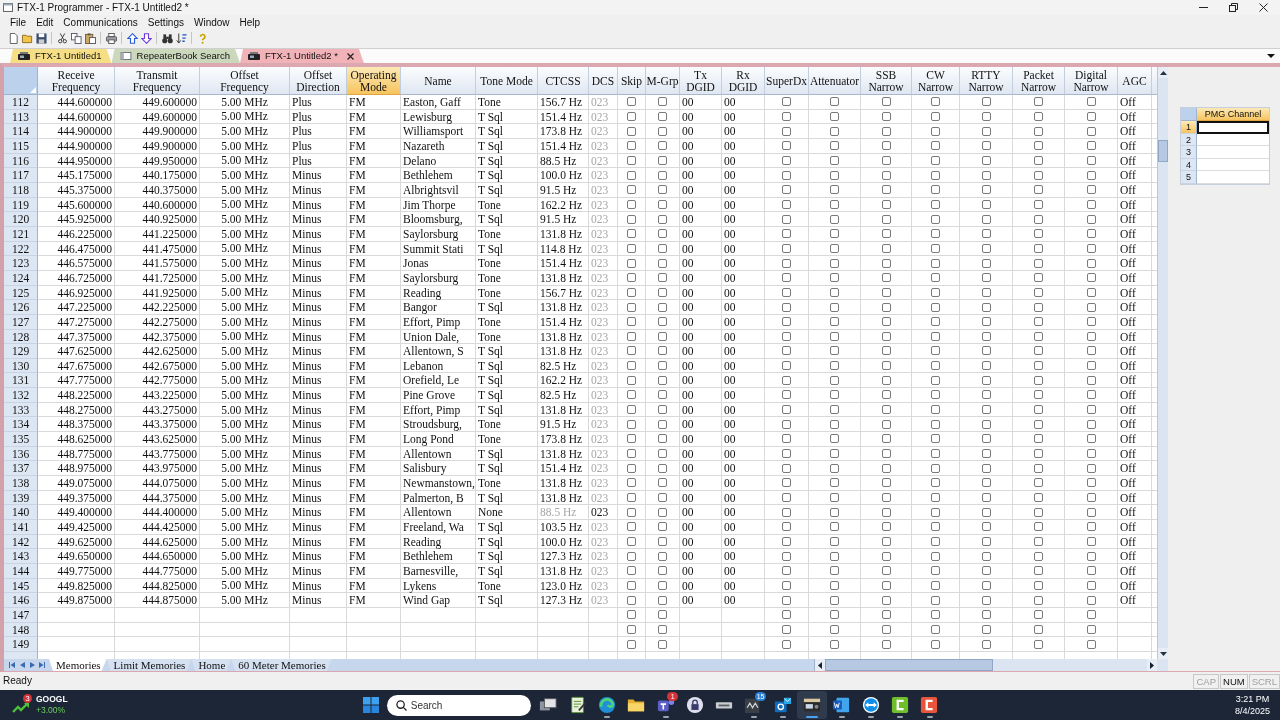 The image size is (1280, 720). Describe the element at coordinates (1091, 81) in the screenshot. I see `column-header: Digital Narrow` at that location.